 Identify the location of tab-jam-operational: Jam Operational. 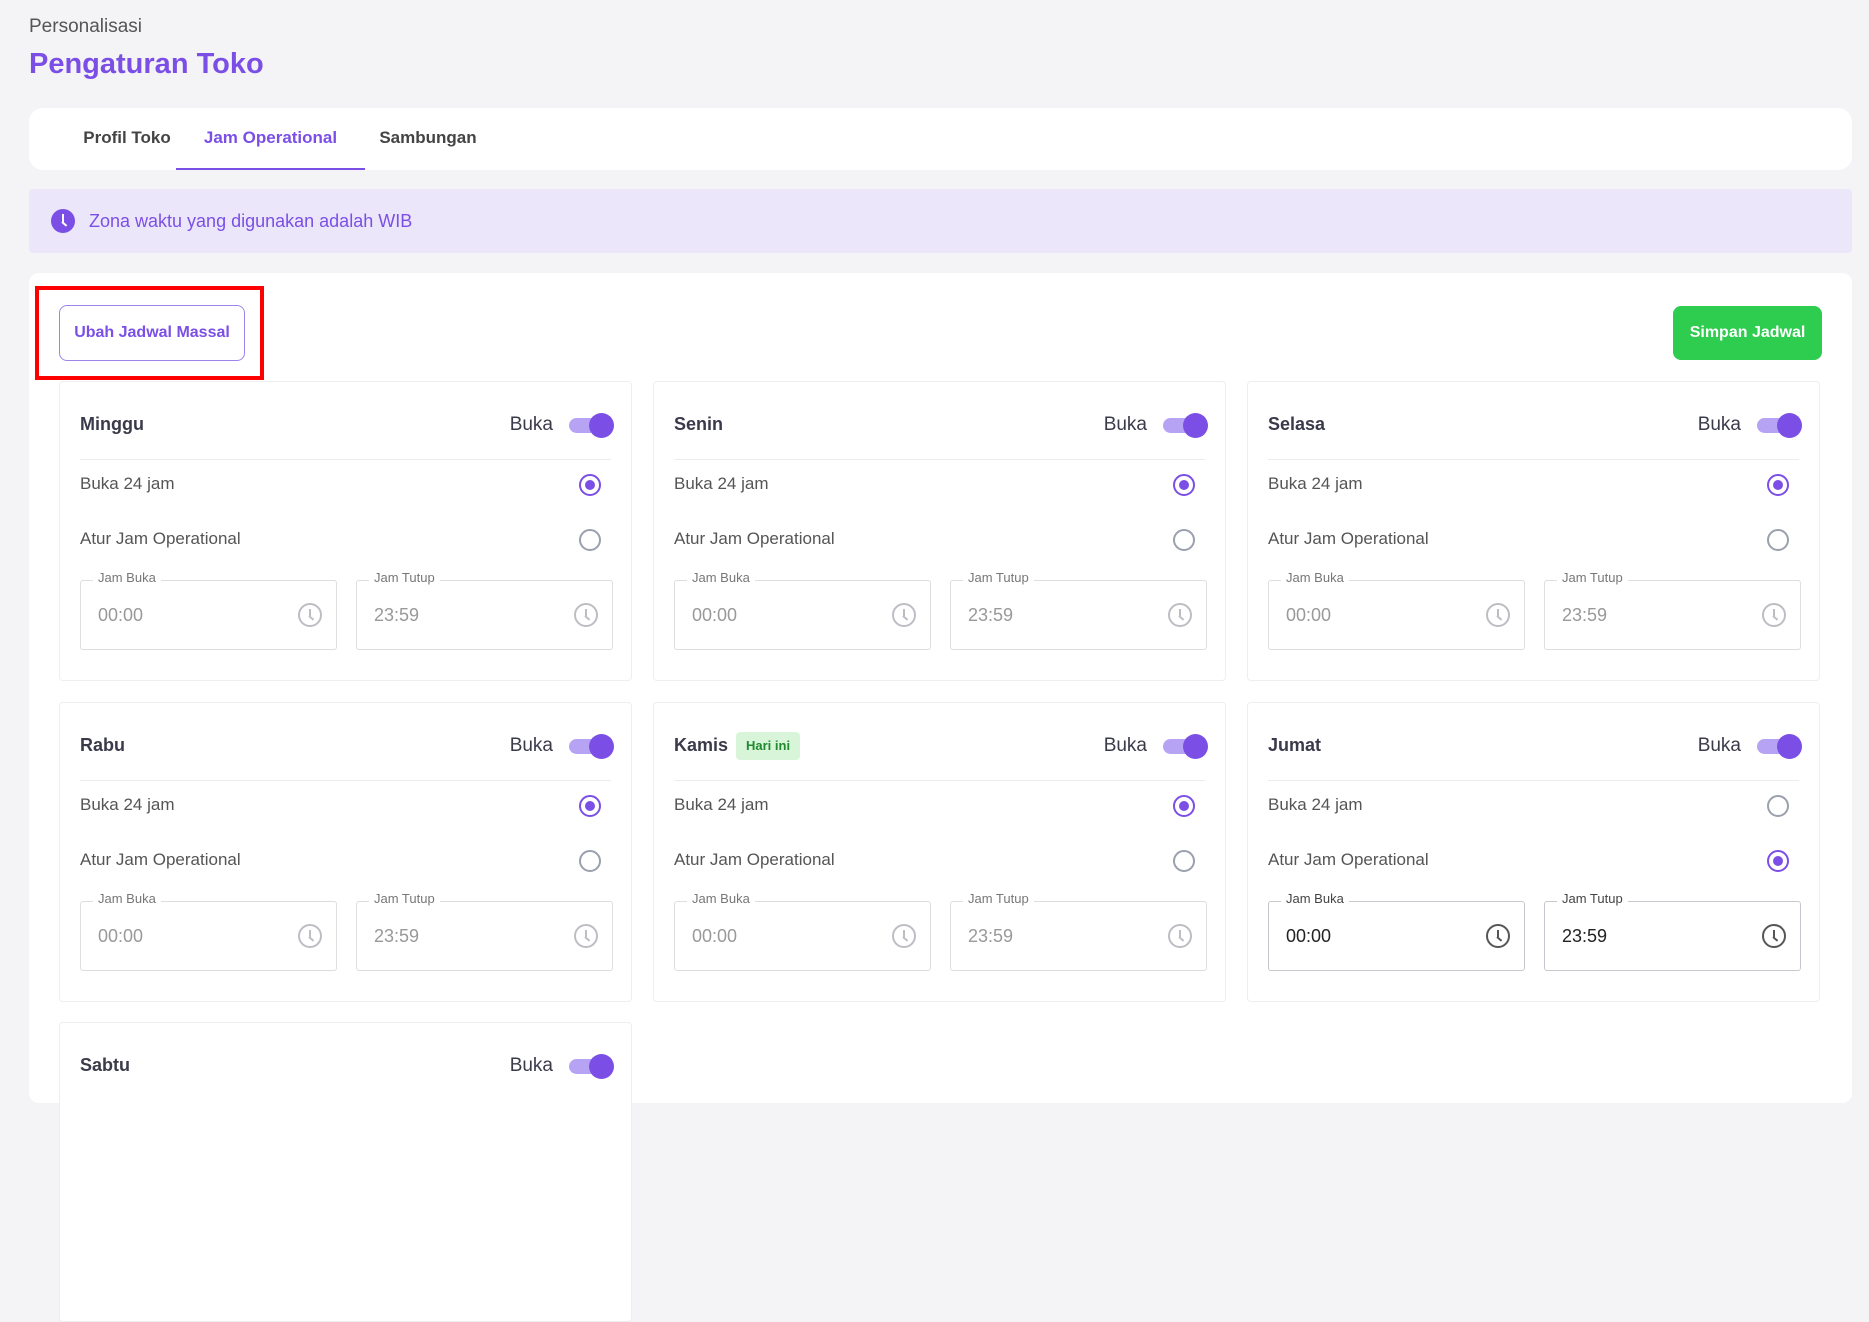
(270, 139).